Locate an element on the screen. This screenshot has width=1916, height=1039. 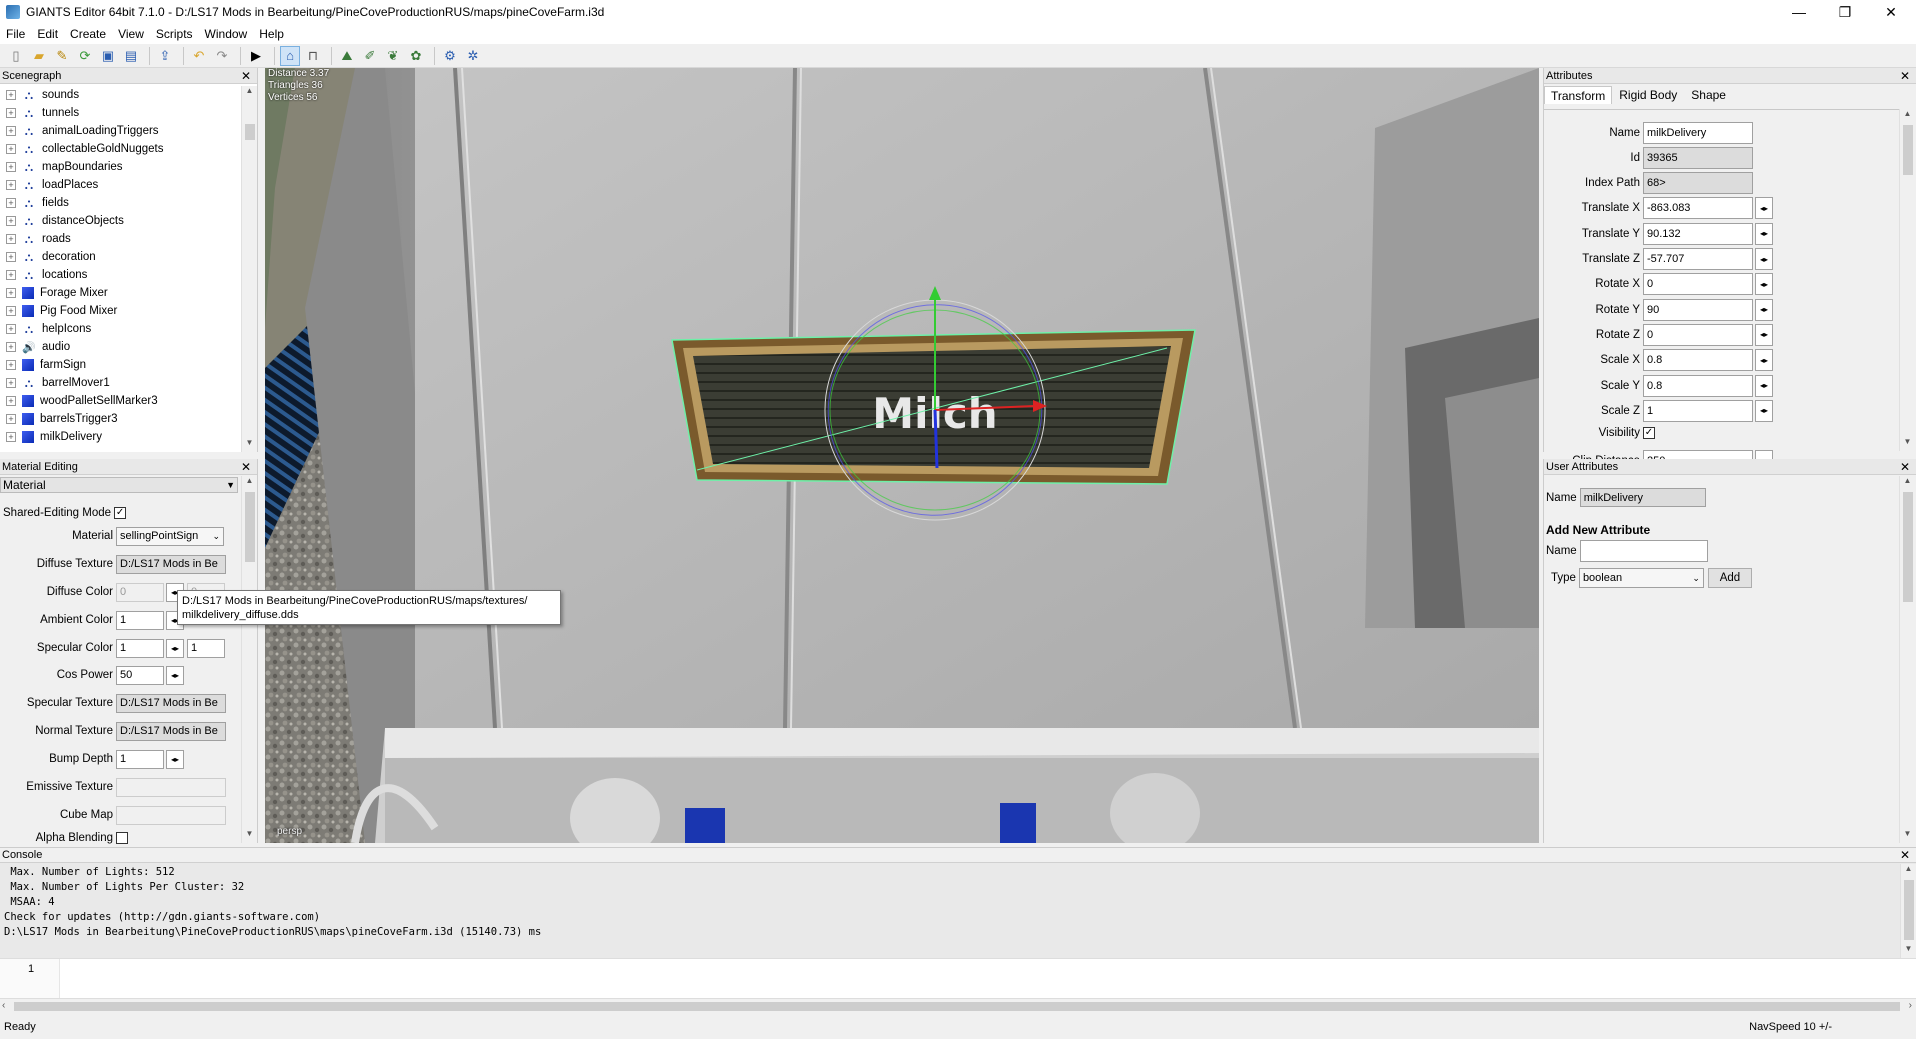
terrain-sculpt-icon: ⛰ is located at coordinates (347, 56).